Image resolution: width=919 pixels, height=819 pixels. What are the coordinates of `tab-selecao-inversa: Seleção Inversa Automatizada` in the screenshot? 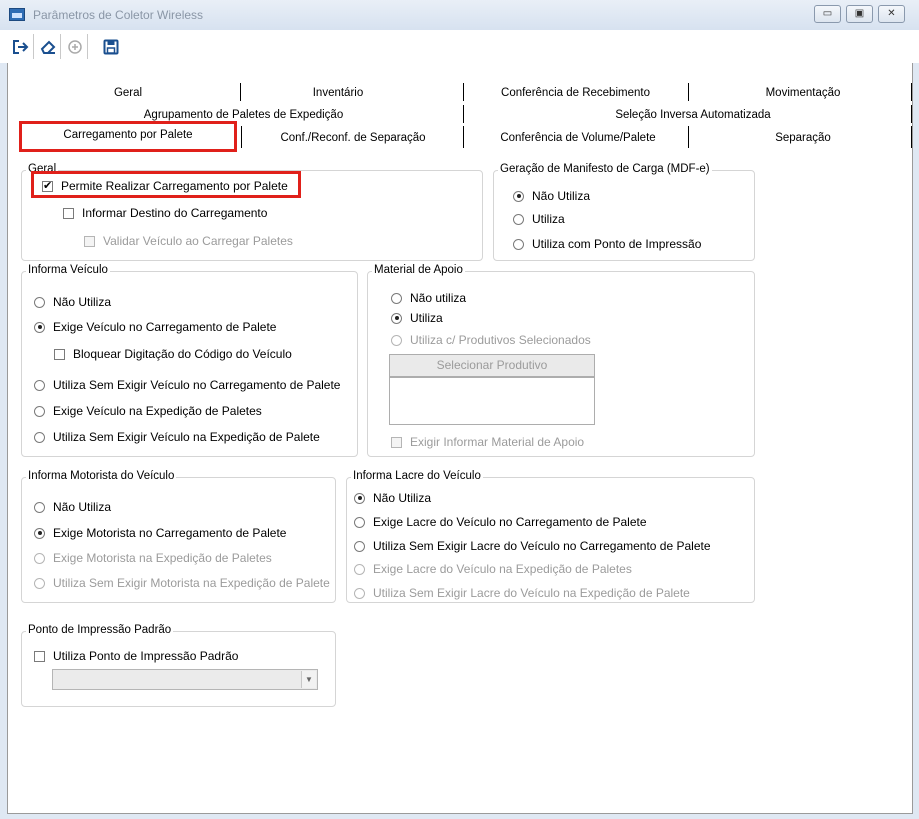 It's located at (693, 115).